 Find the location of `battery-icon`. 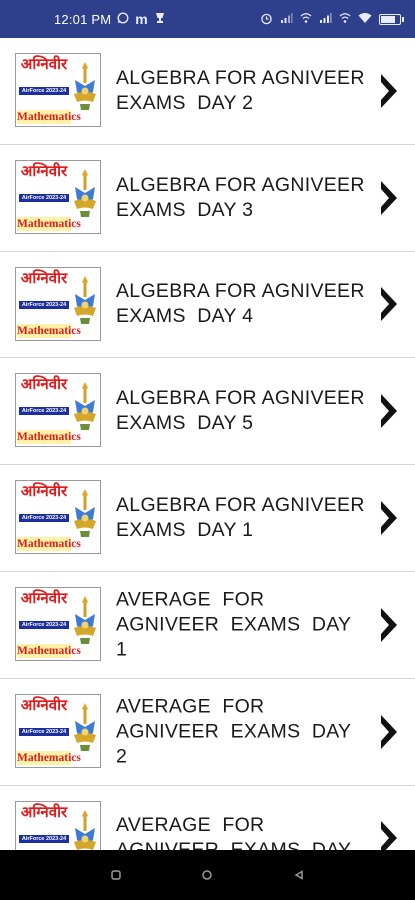

battery-icon is located at coordinates (391, 19).